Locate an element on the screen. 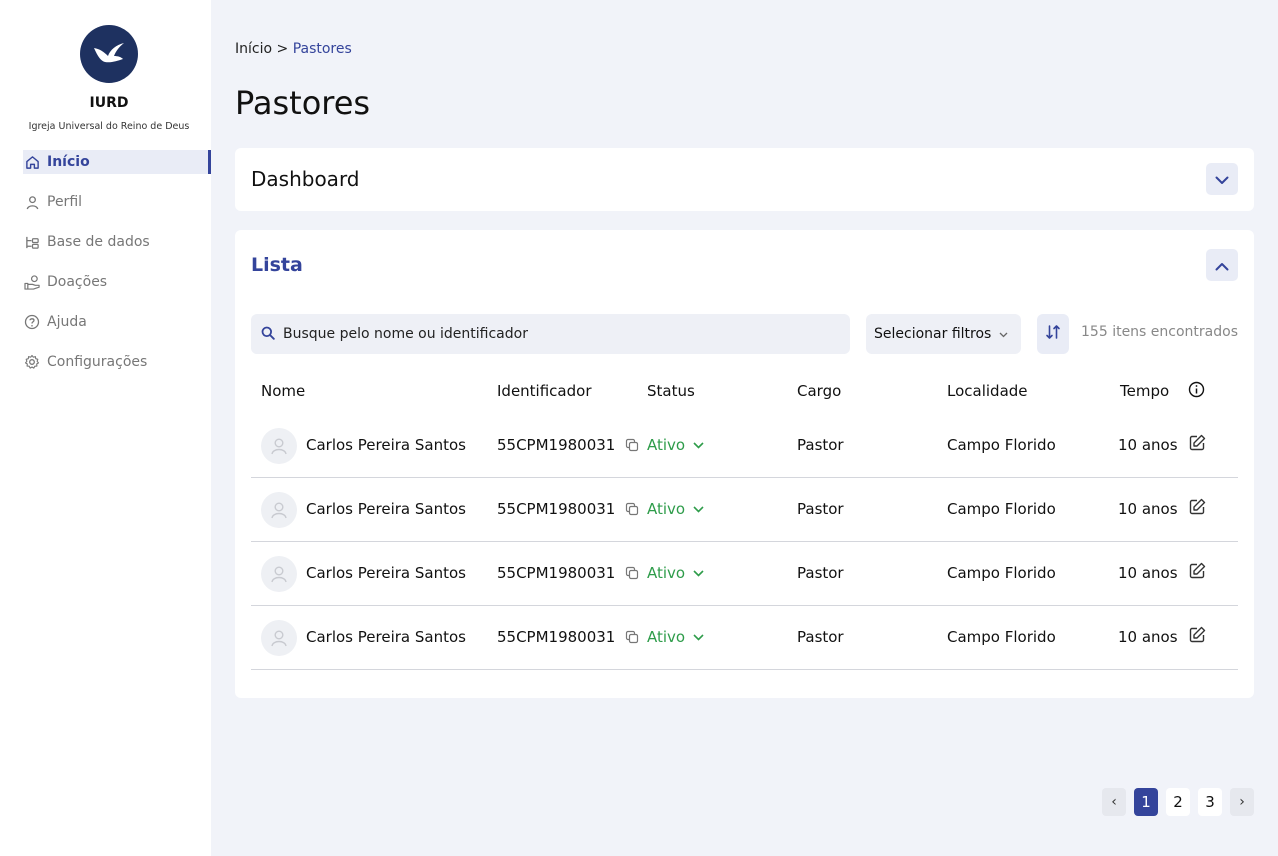 This screenshot has height=856, width=1278. column-header-nome: Nome is located at coordinates (283, 391).